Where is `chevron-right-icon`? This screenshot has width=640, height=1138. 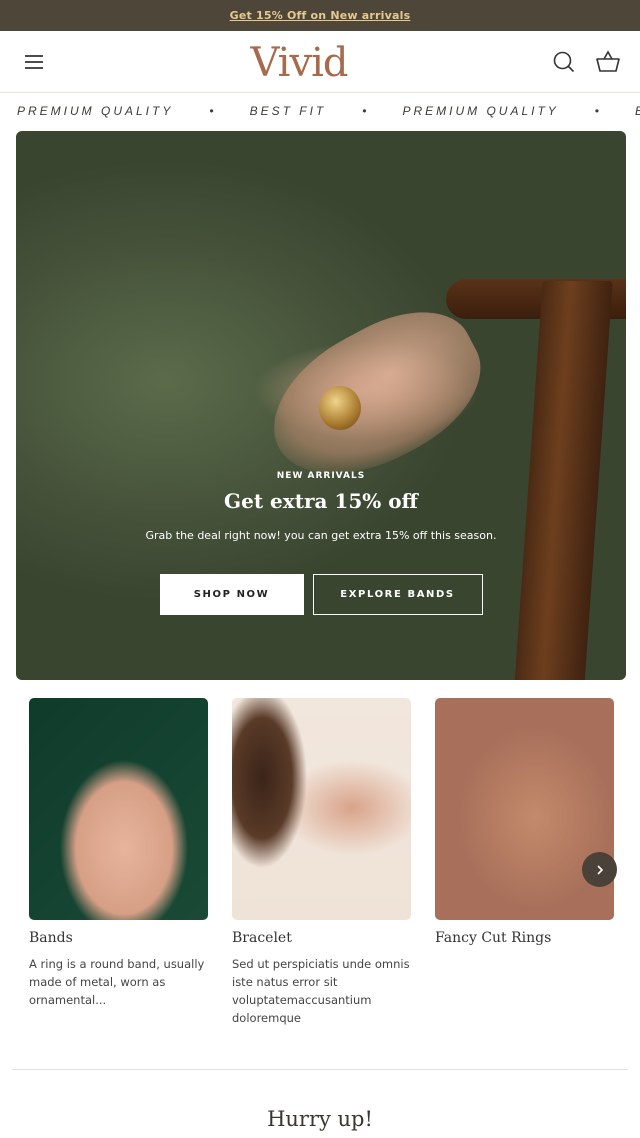
chevron-right-icon is located at coordinates (599, 869).